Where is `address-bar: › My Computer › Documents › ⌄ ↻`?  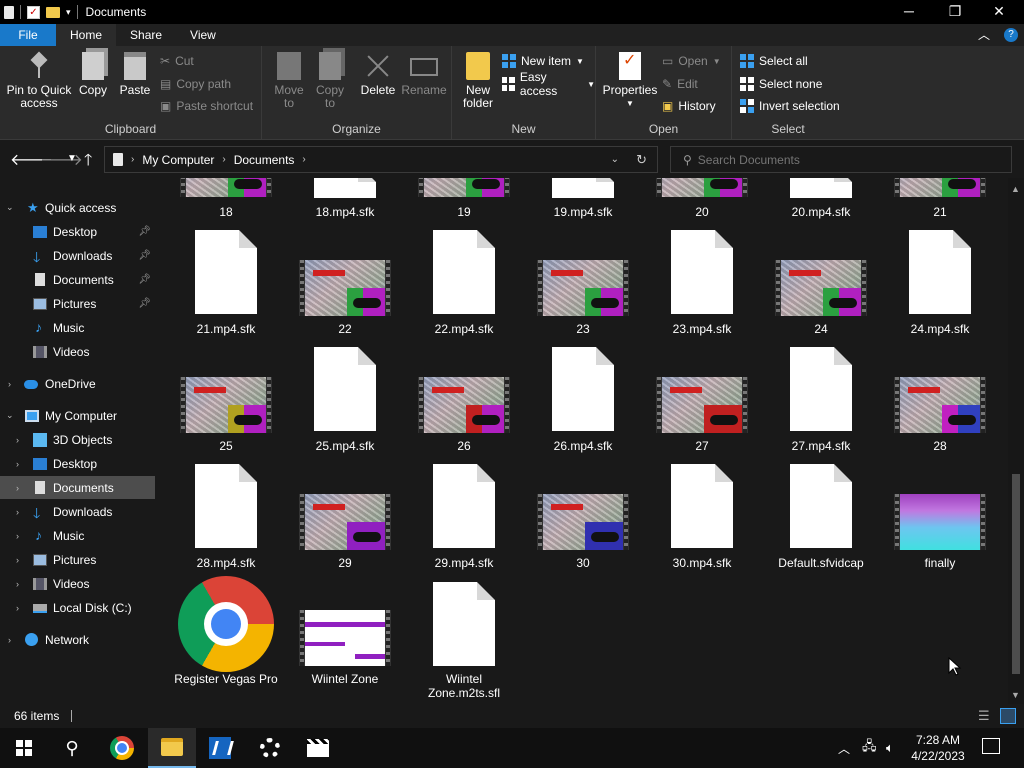
address-bar: › My Computer › Documents › ⌄ ↻ is located at coordinates (381, 159).